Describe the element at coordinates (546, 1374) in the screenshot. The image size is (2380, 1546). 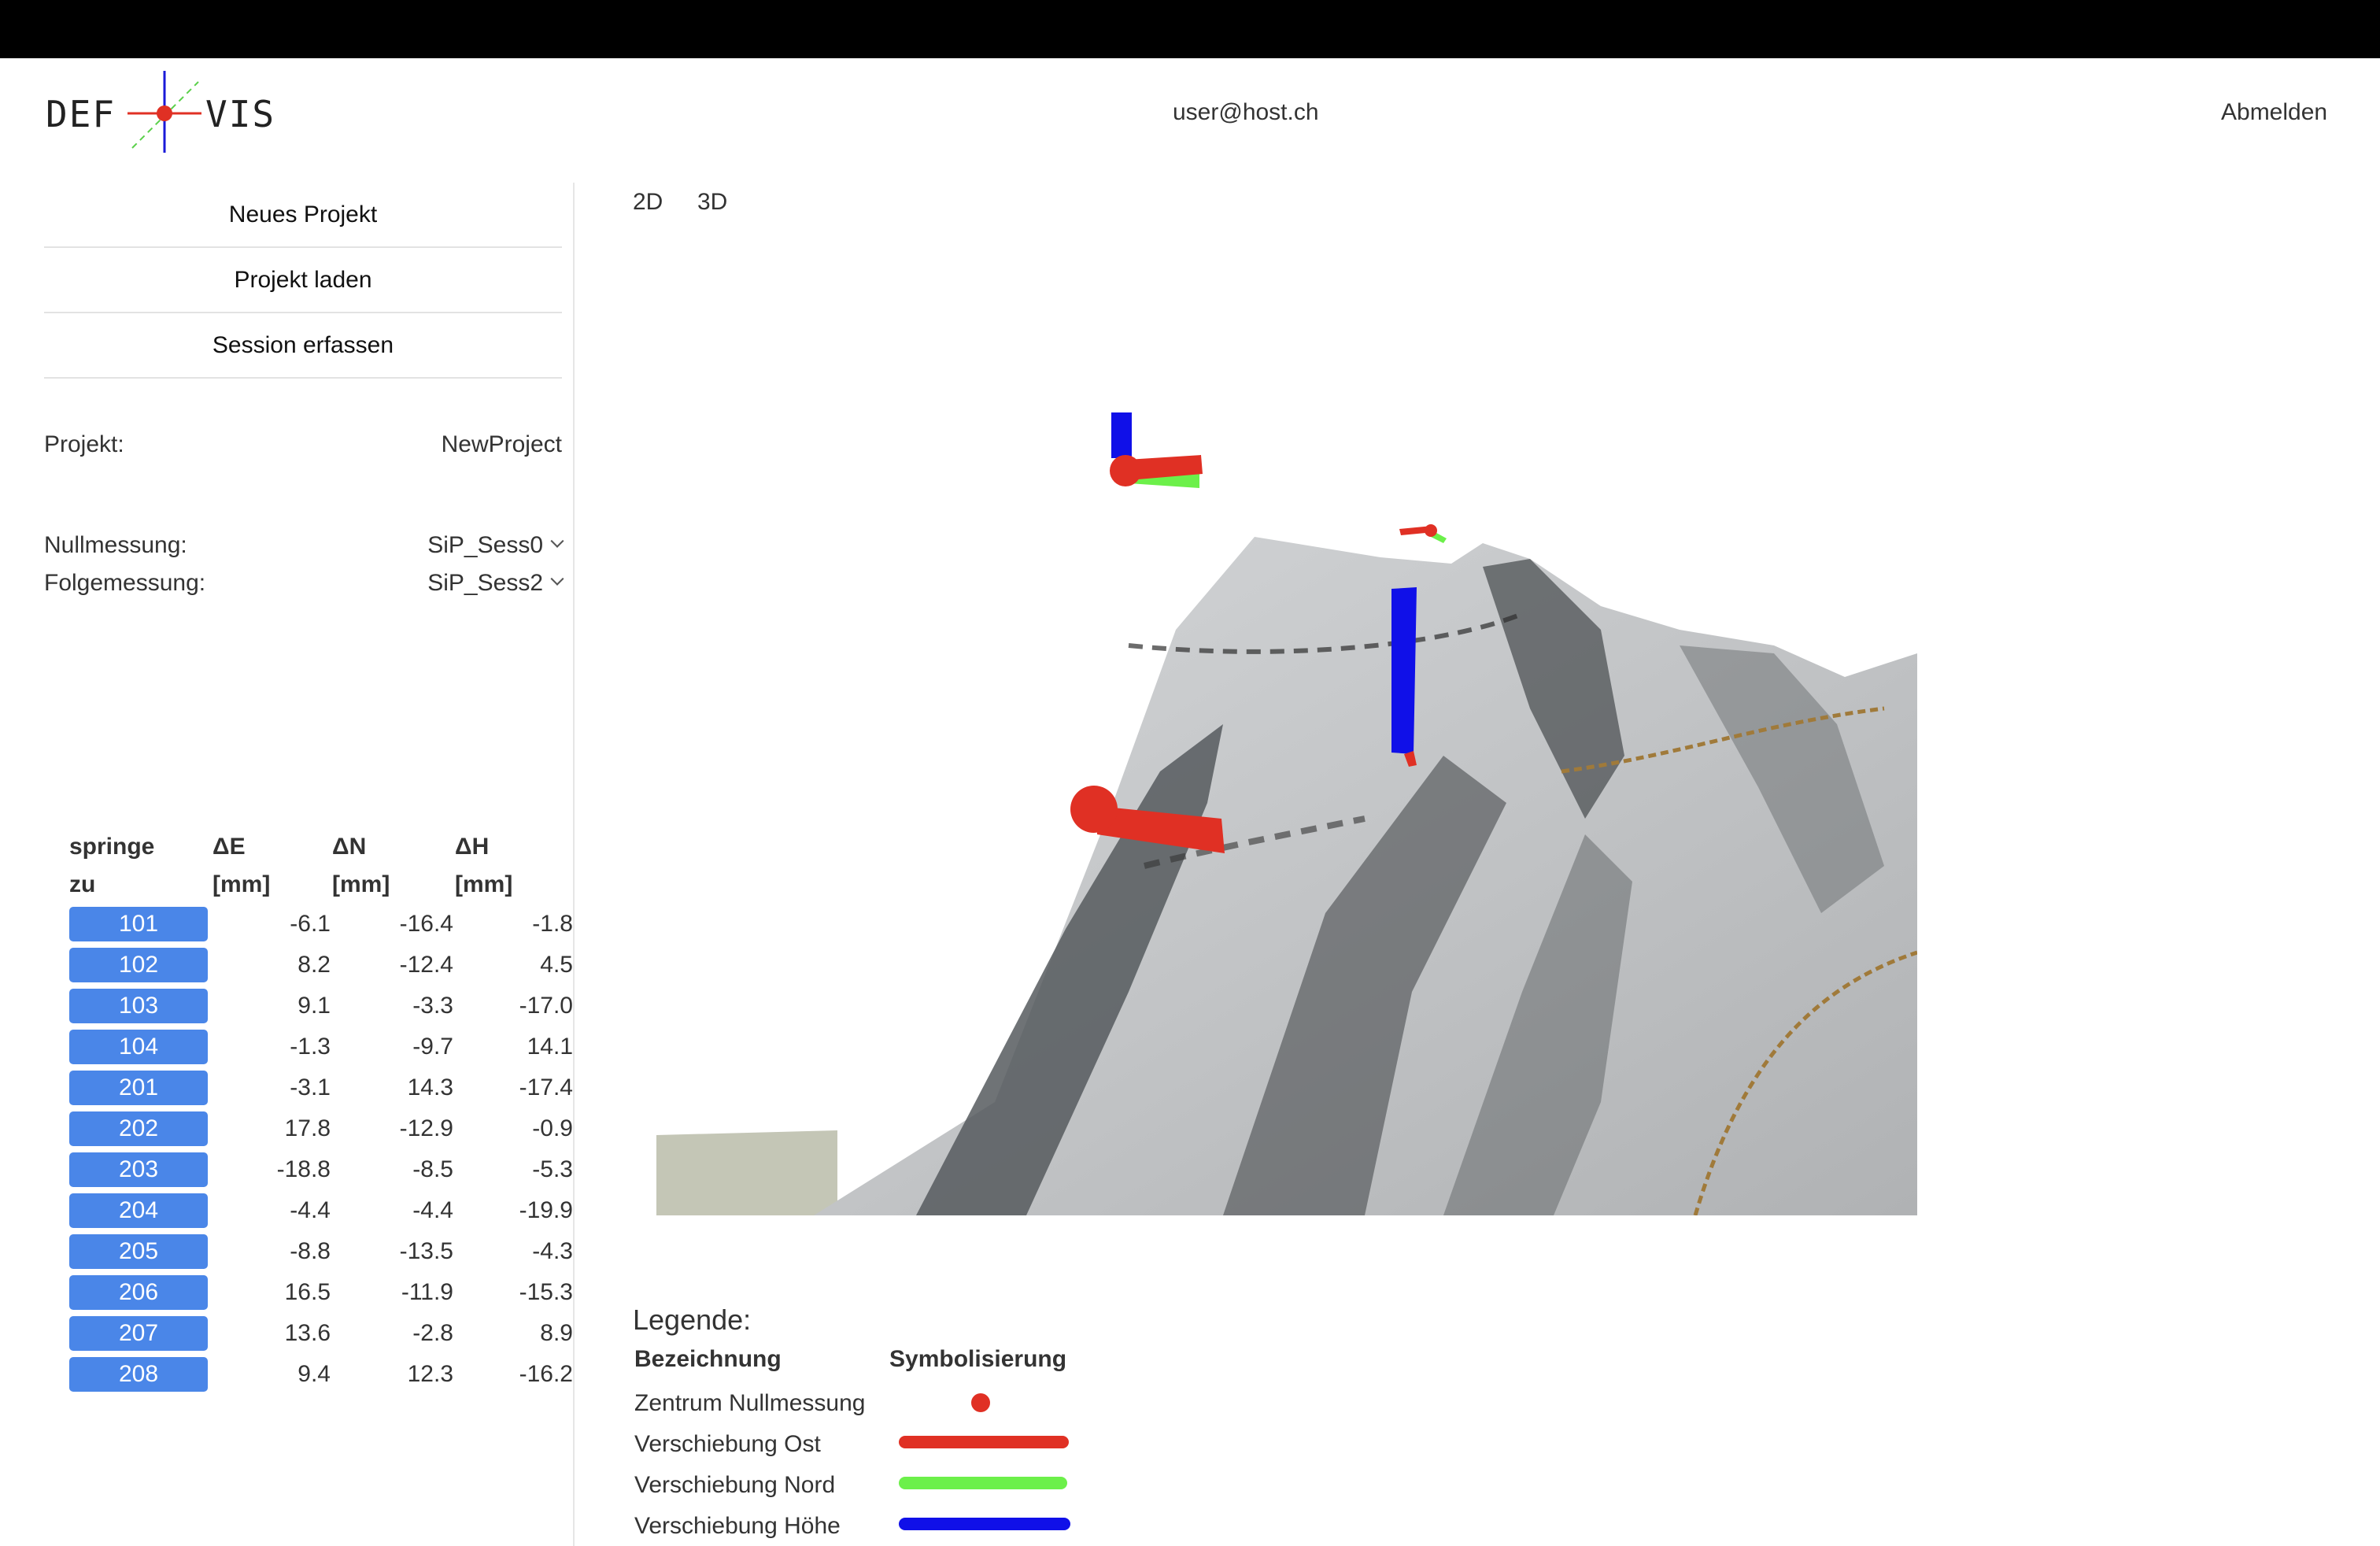
I see `delta-h-cell: -16.2` at that location.